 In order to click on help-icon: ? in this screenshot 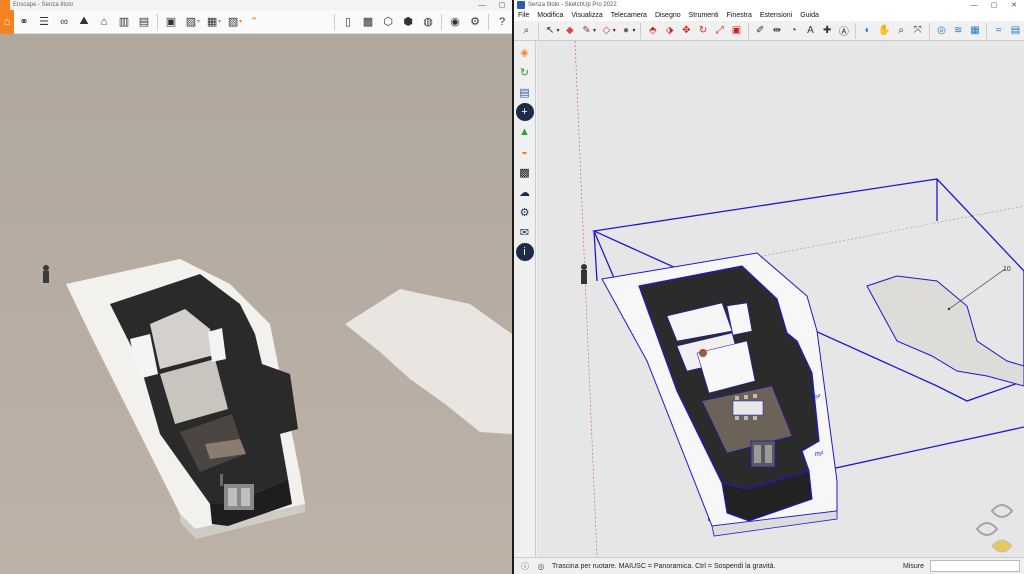, I will do `click(502, 22)`.